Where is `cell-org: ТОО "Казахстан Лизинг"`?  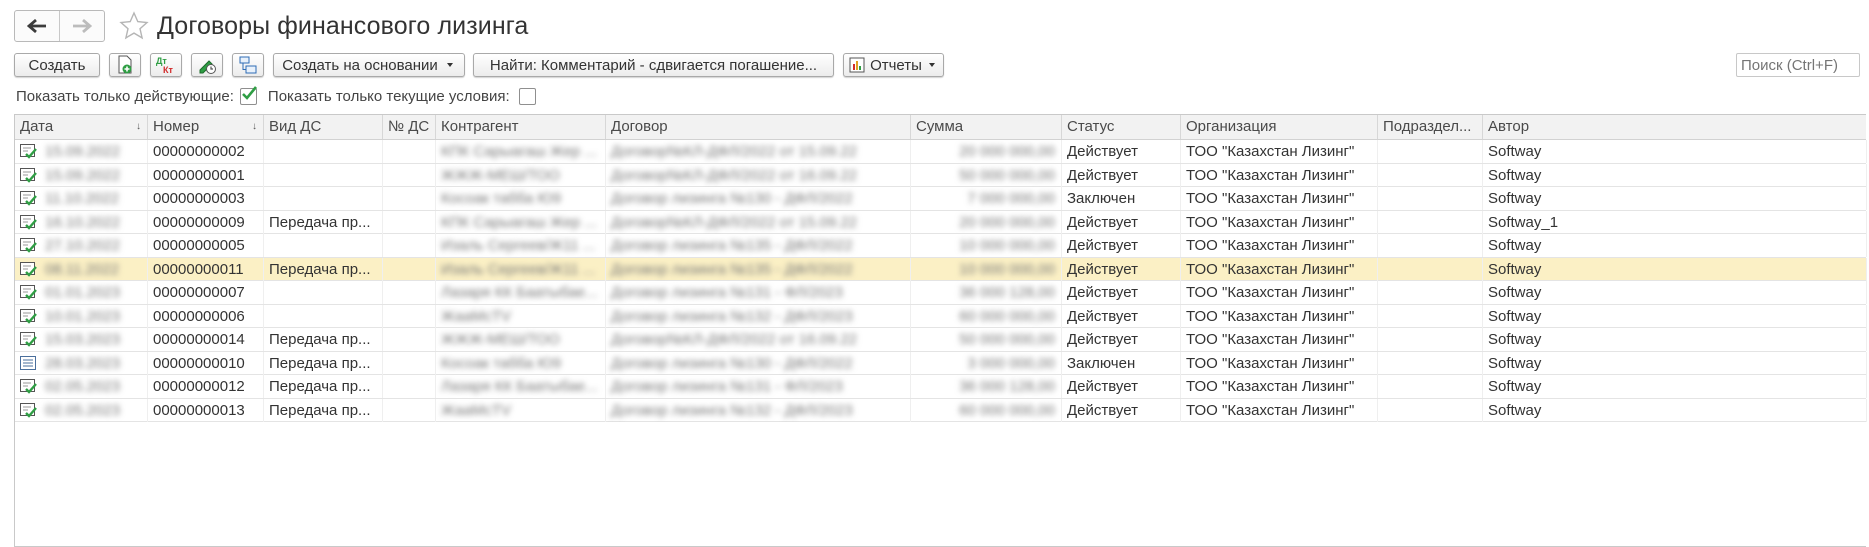
cell-org: ТОО "Казахстан Лизинг" is located at coordinates (1279, 222).